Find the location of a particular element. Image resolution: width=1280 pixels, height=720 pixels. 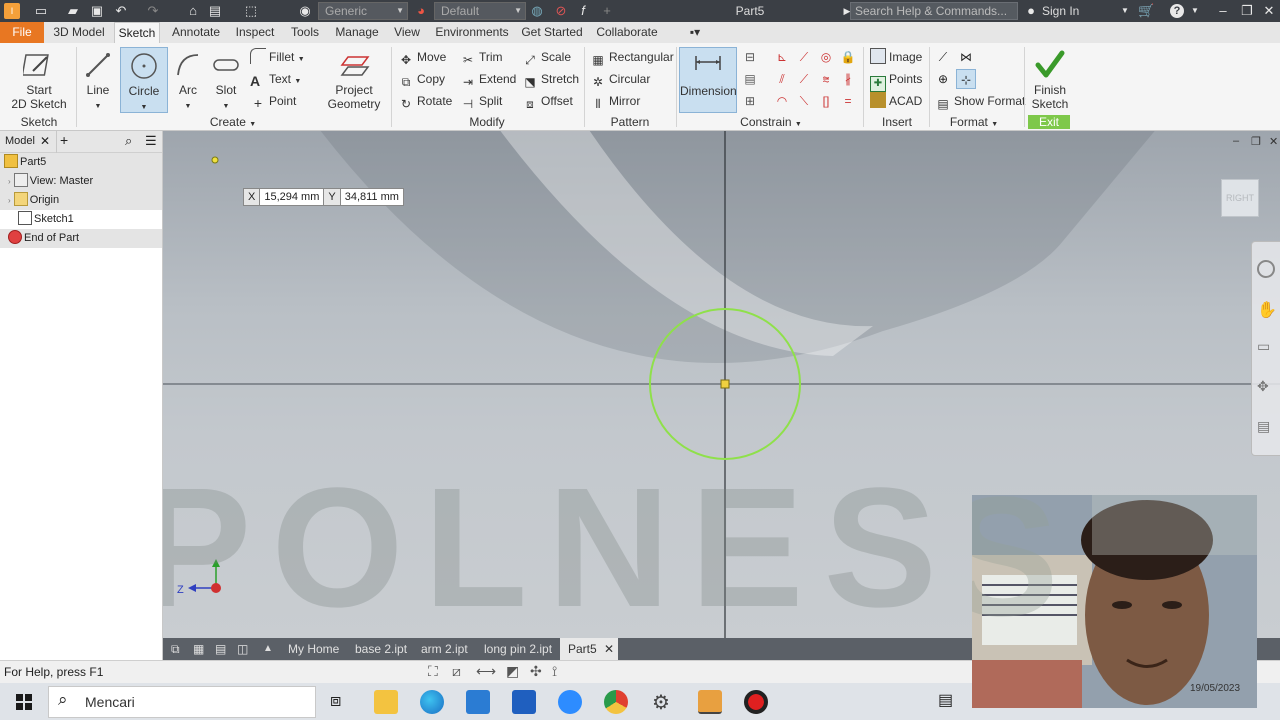

record-icon is located at coordinates (756, 702).